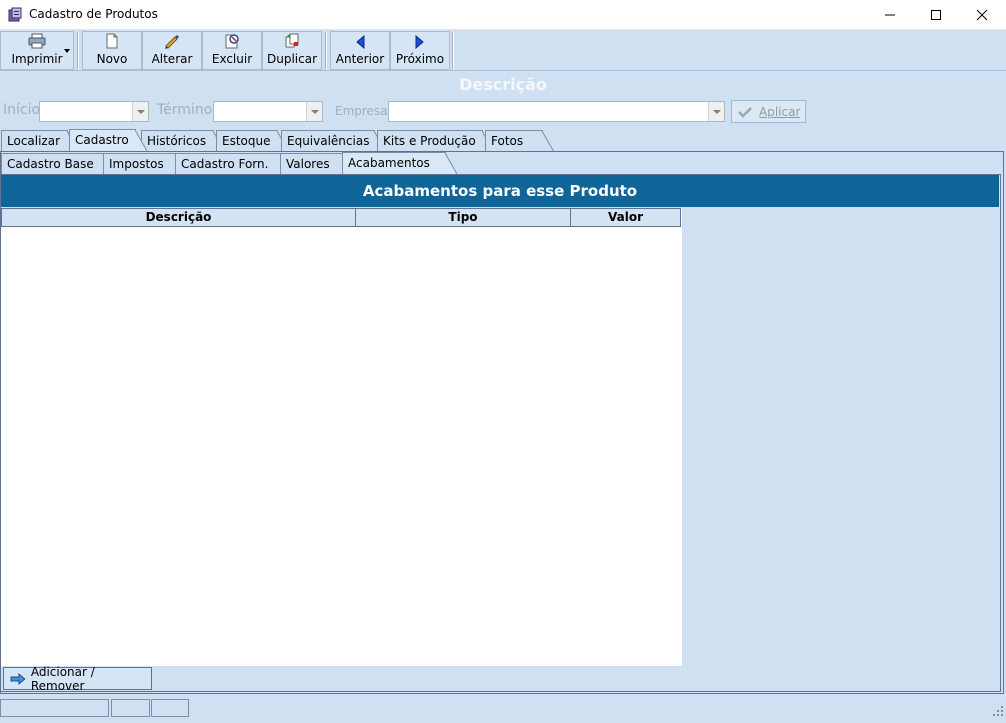  I want to click on add-remove-button: Adicionar / Remover, so click(77, 678).